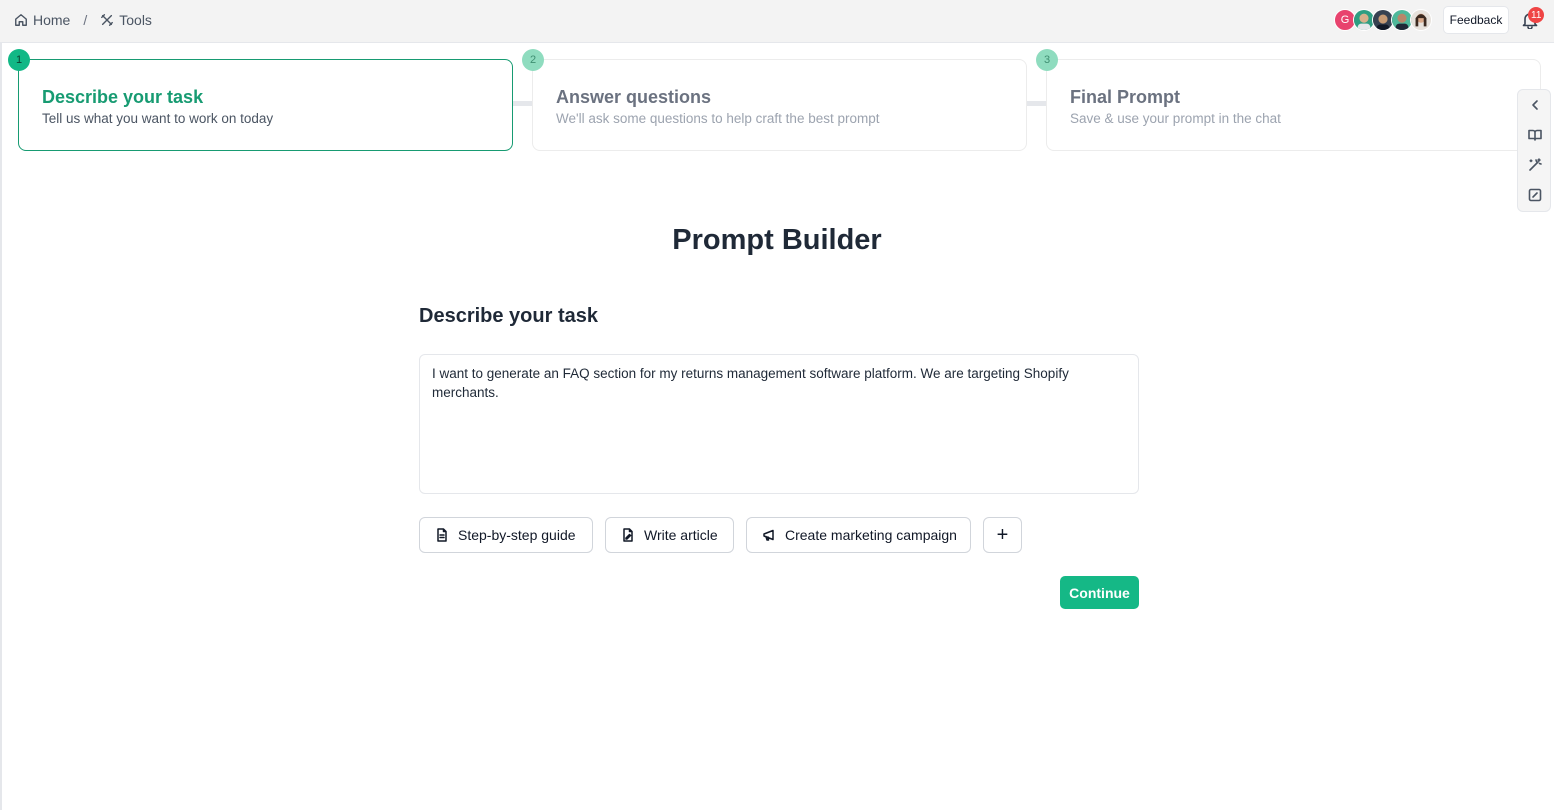  Describe the element at coordinates (19, 60) in the screenshot. I see `step-number: 1` at that location.